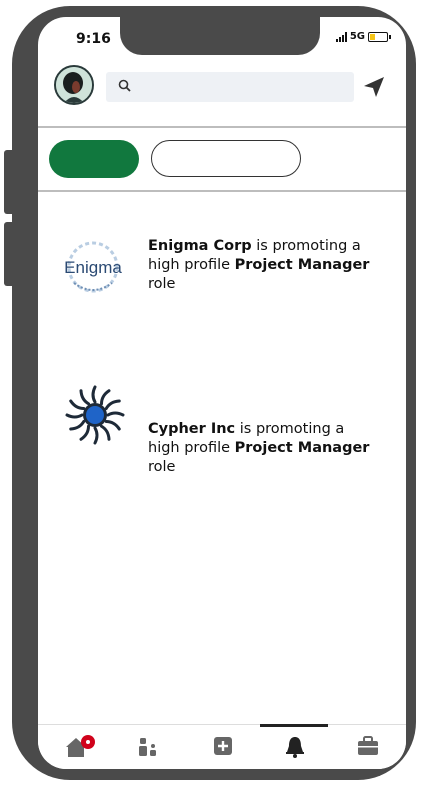 Image resolution: width=423 pixels, height=785 pixels. I want to click on battery-icon, so click(379, 36).